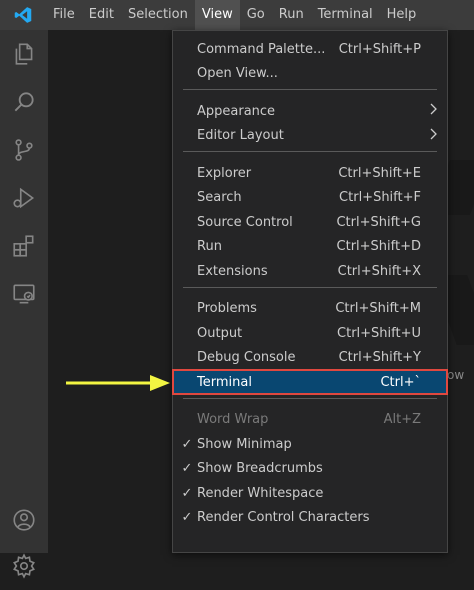 Image resolution: width=474 pixels, height=590 pixels. What do you see at coordinates (310, 198) in the screenshot?
I see `menu-item-search: Search Ctrl+Shift+F` at bounding box center [310, 198].